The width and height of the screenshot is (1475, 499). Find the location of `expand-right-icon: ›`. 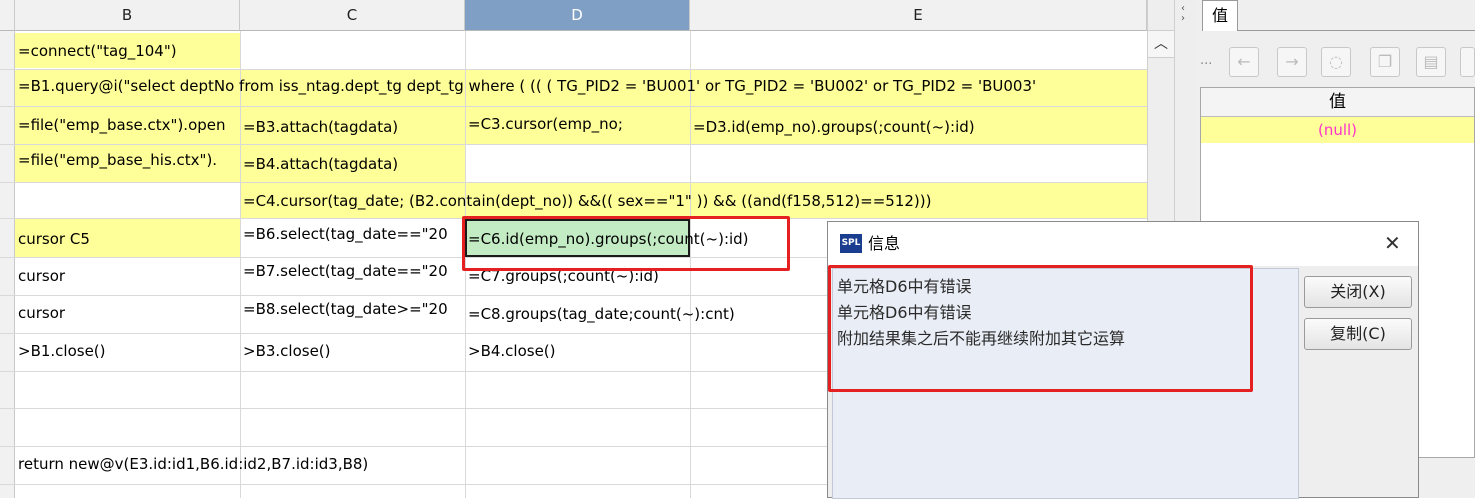

expand-right-icon: › is located at coordinates (1183, 19).